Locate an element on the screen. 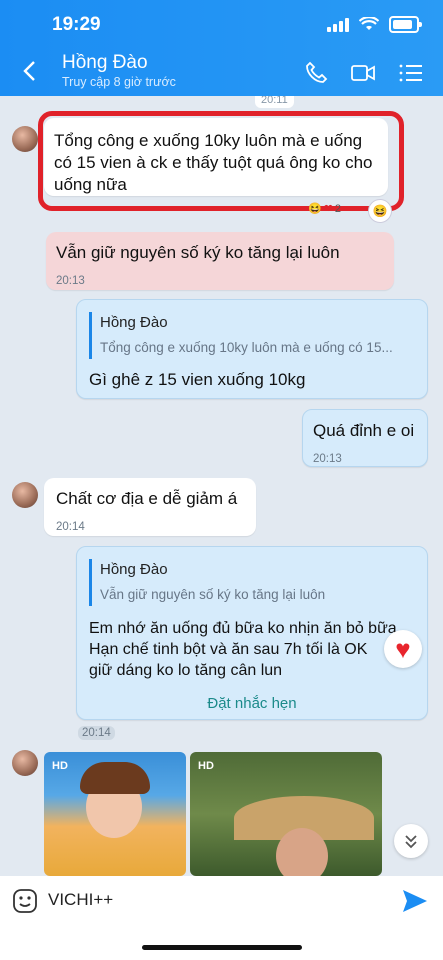  quoted-text: Vẫn giữ nguyên số ký ko tăng lại luôn is located at coordinates (213, 594).